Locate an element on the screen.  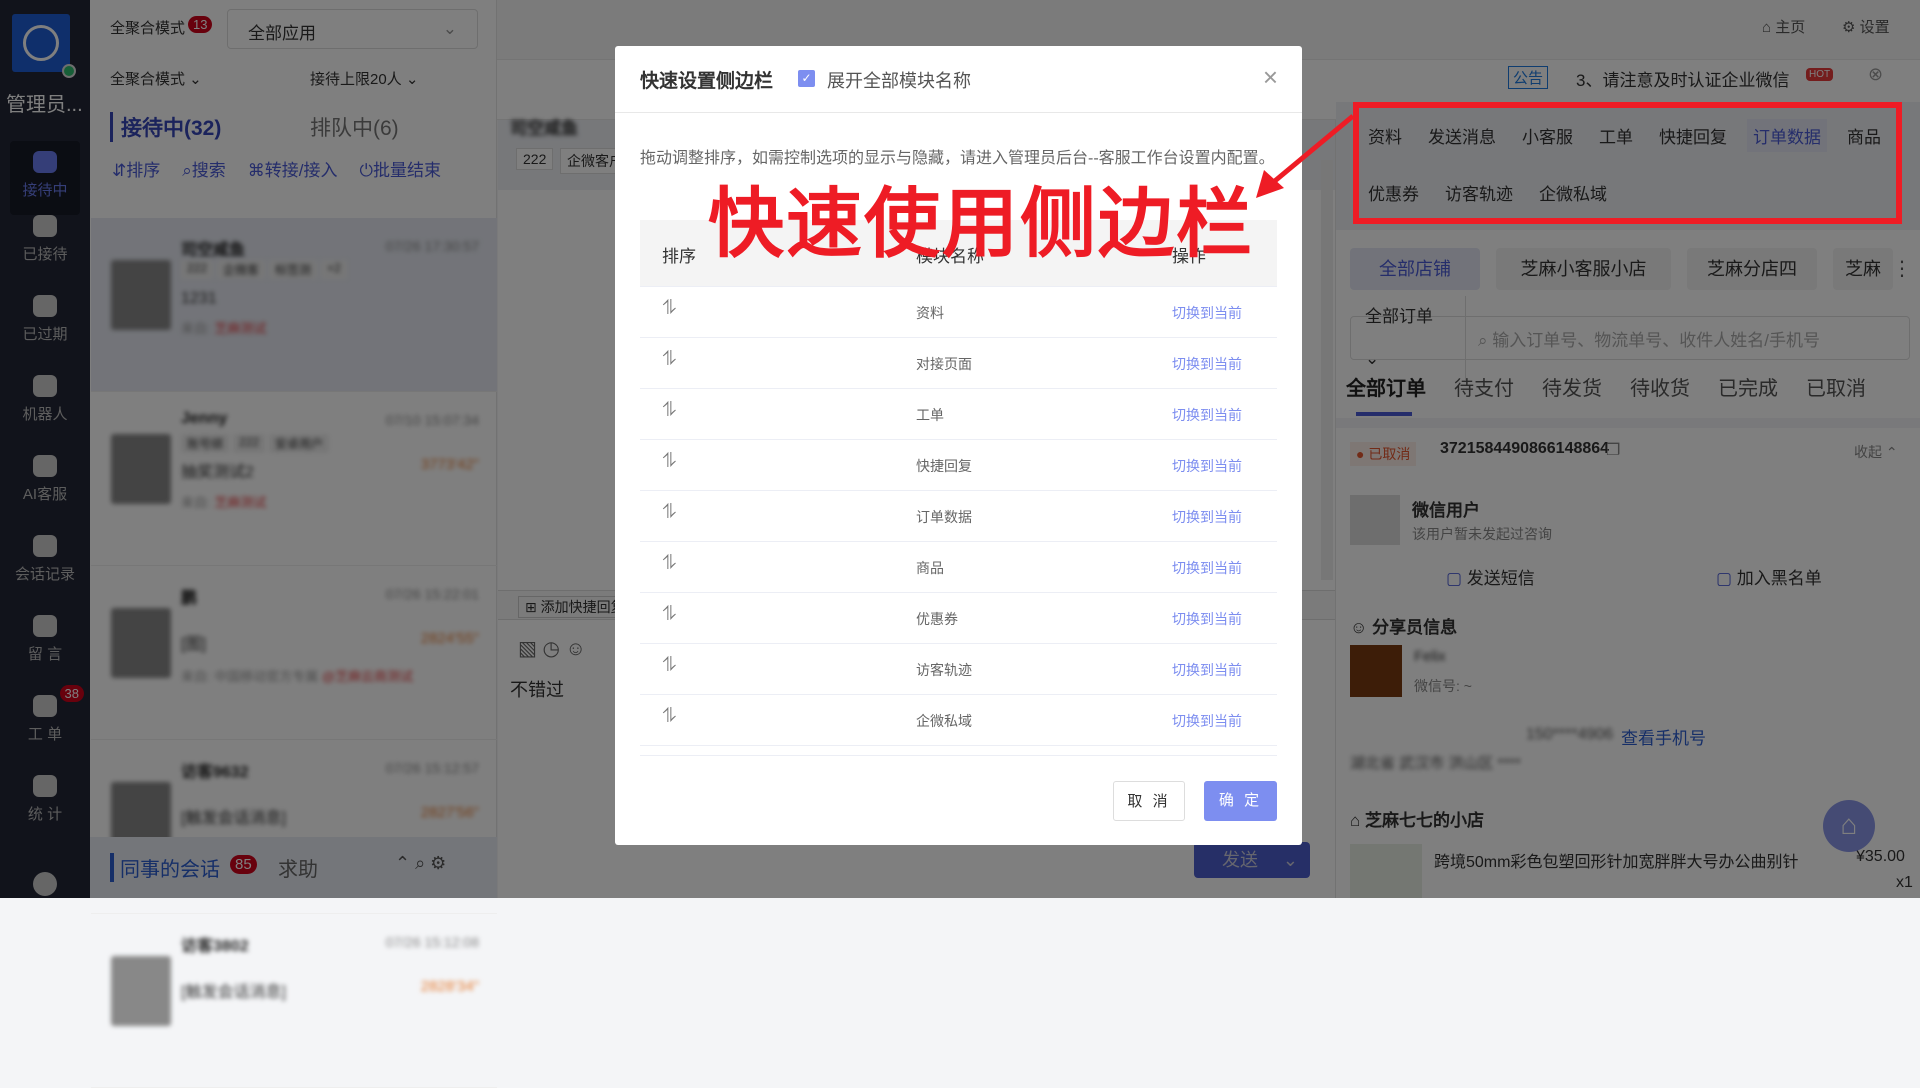
module-row: ⥮ 商品 切换到当前 is located at coordinates (958, 567).